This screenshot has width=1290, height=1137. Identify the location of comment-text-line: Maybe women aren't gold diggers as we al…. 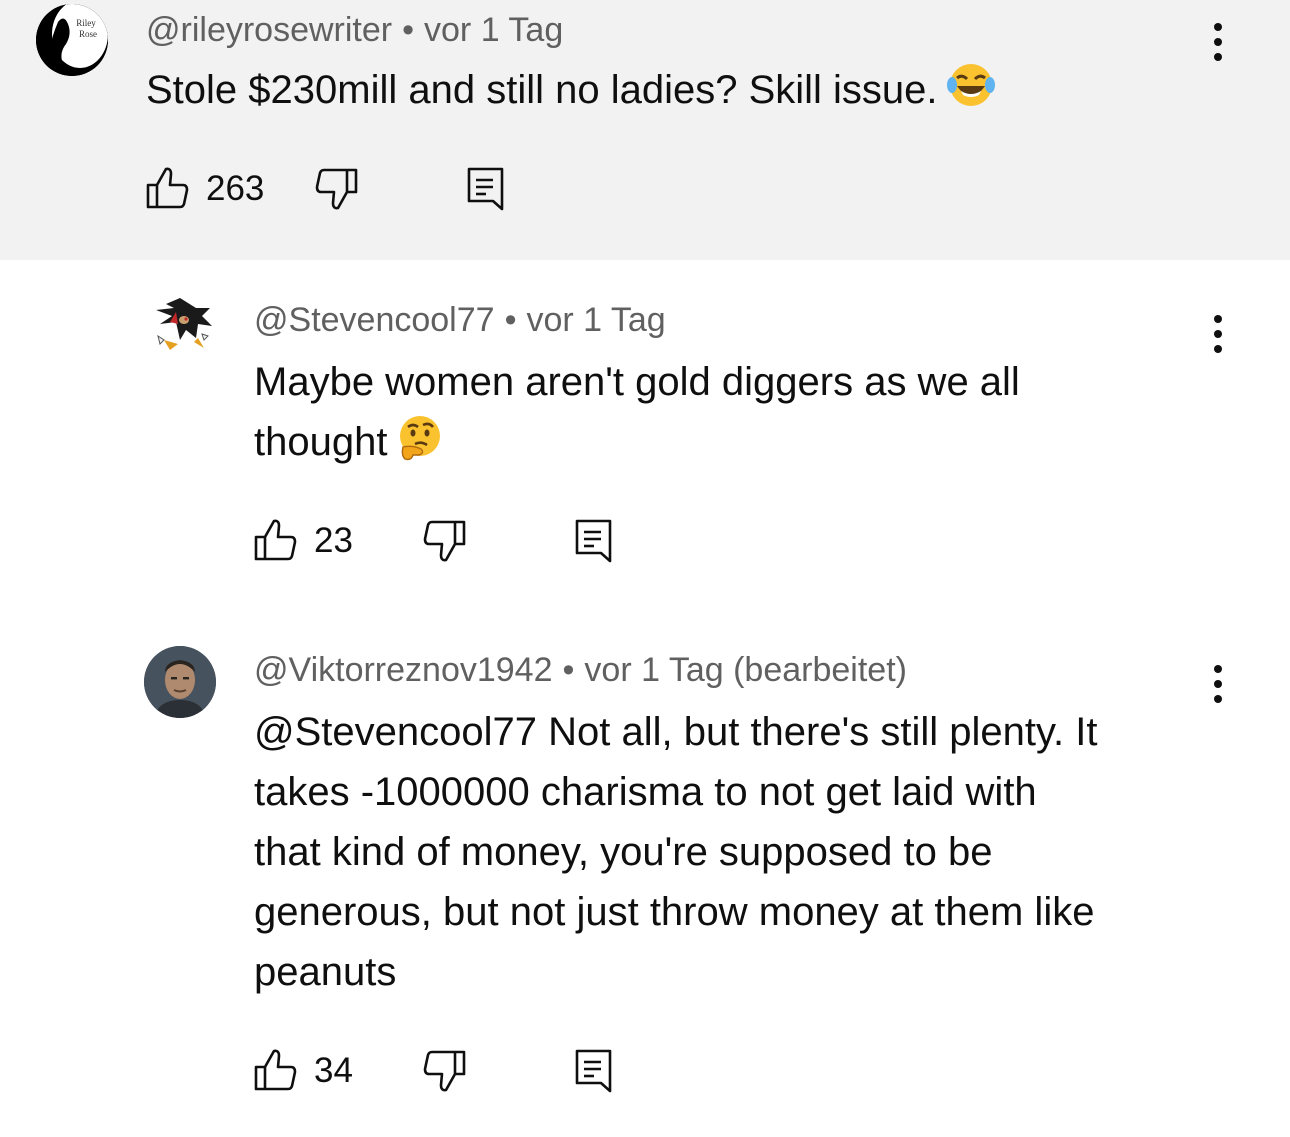
(637, 382).